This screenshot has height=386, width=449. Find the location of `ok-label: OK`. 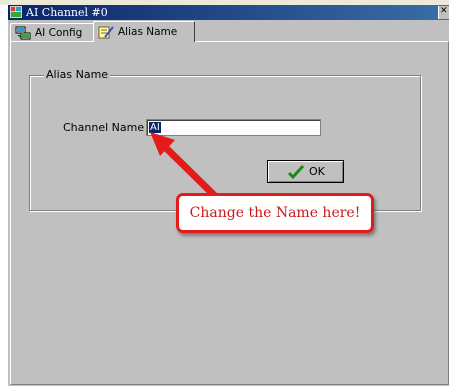

ok-label: OK is located at coordinates (317, 171).